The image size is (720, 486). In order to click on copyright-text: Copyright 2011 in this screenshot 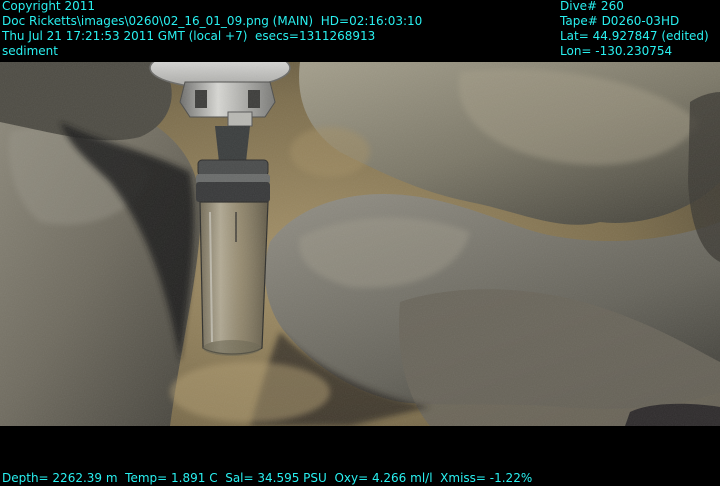, I will do `click(48, 6)`.